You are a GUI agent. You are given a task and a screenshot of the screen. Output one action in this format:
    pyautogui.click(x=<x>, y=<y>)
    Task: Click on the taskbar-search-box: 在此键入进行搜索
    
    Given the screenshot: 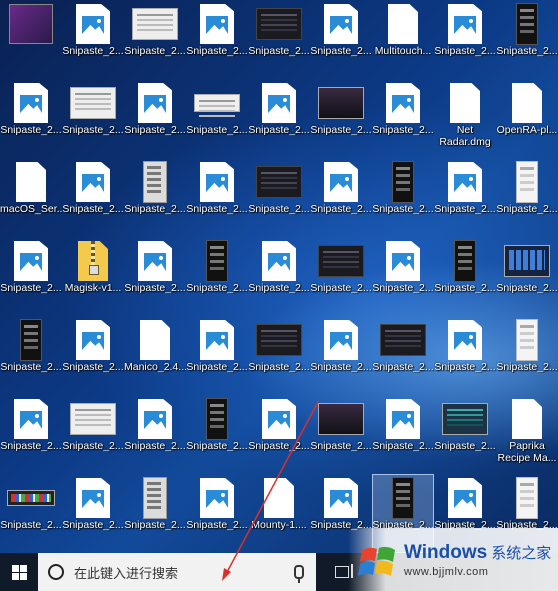 What is the action you would take?
    pyautogui.click(x=177, y=572)
    